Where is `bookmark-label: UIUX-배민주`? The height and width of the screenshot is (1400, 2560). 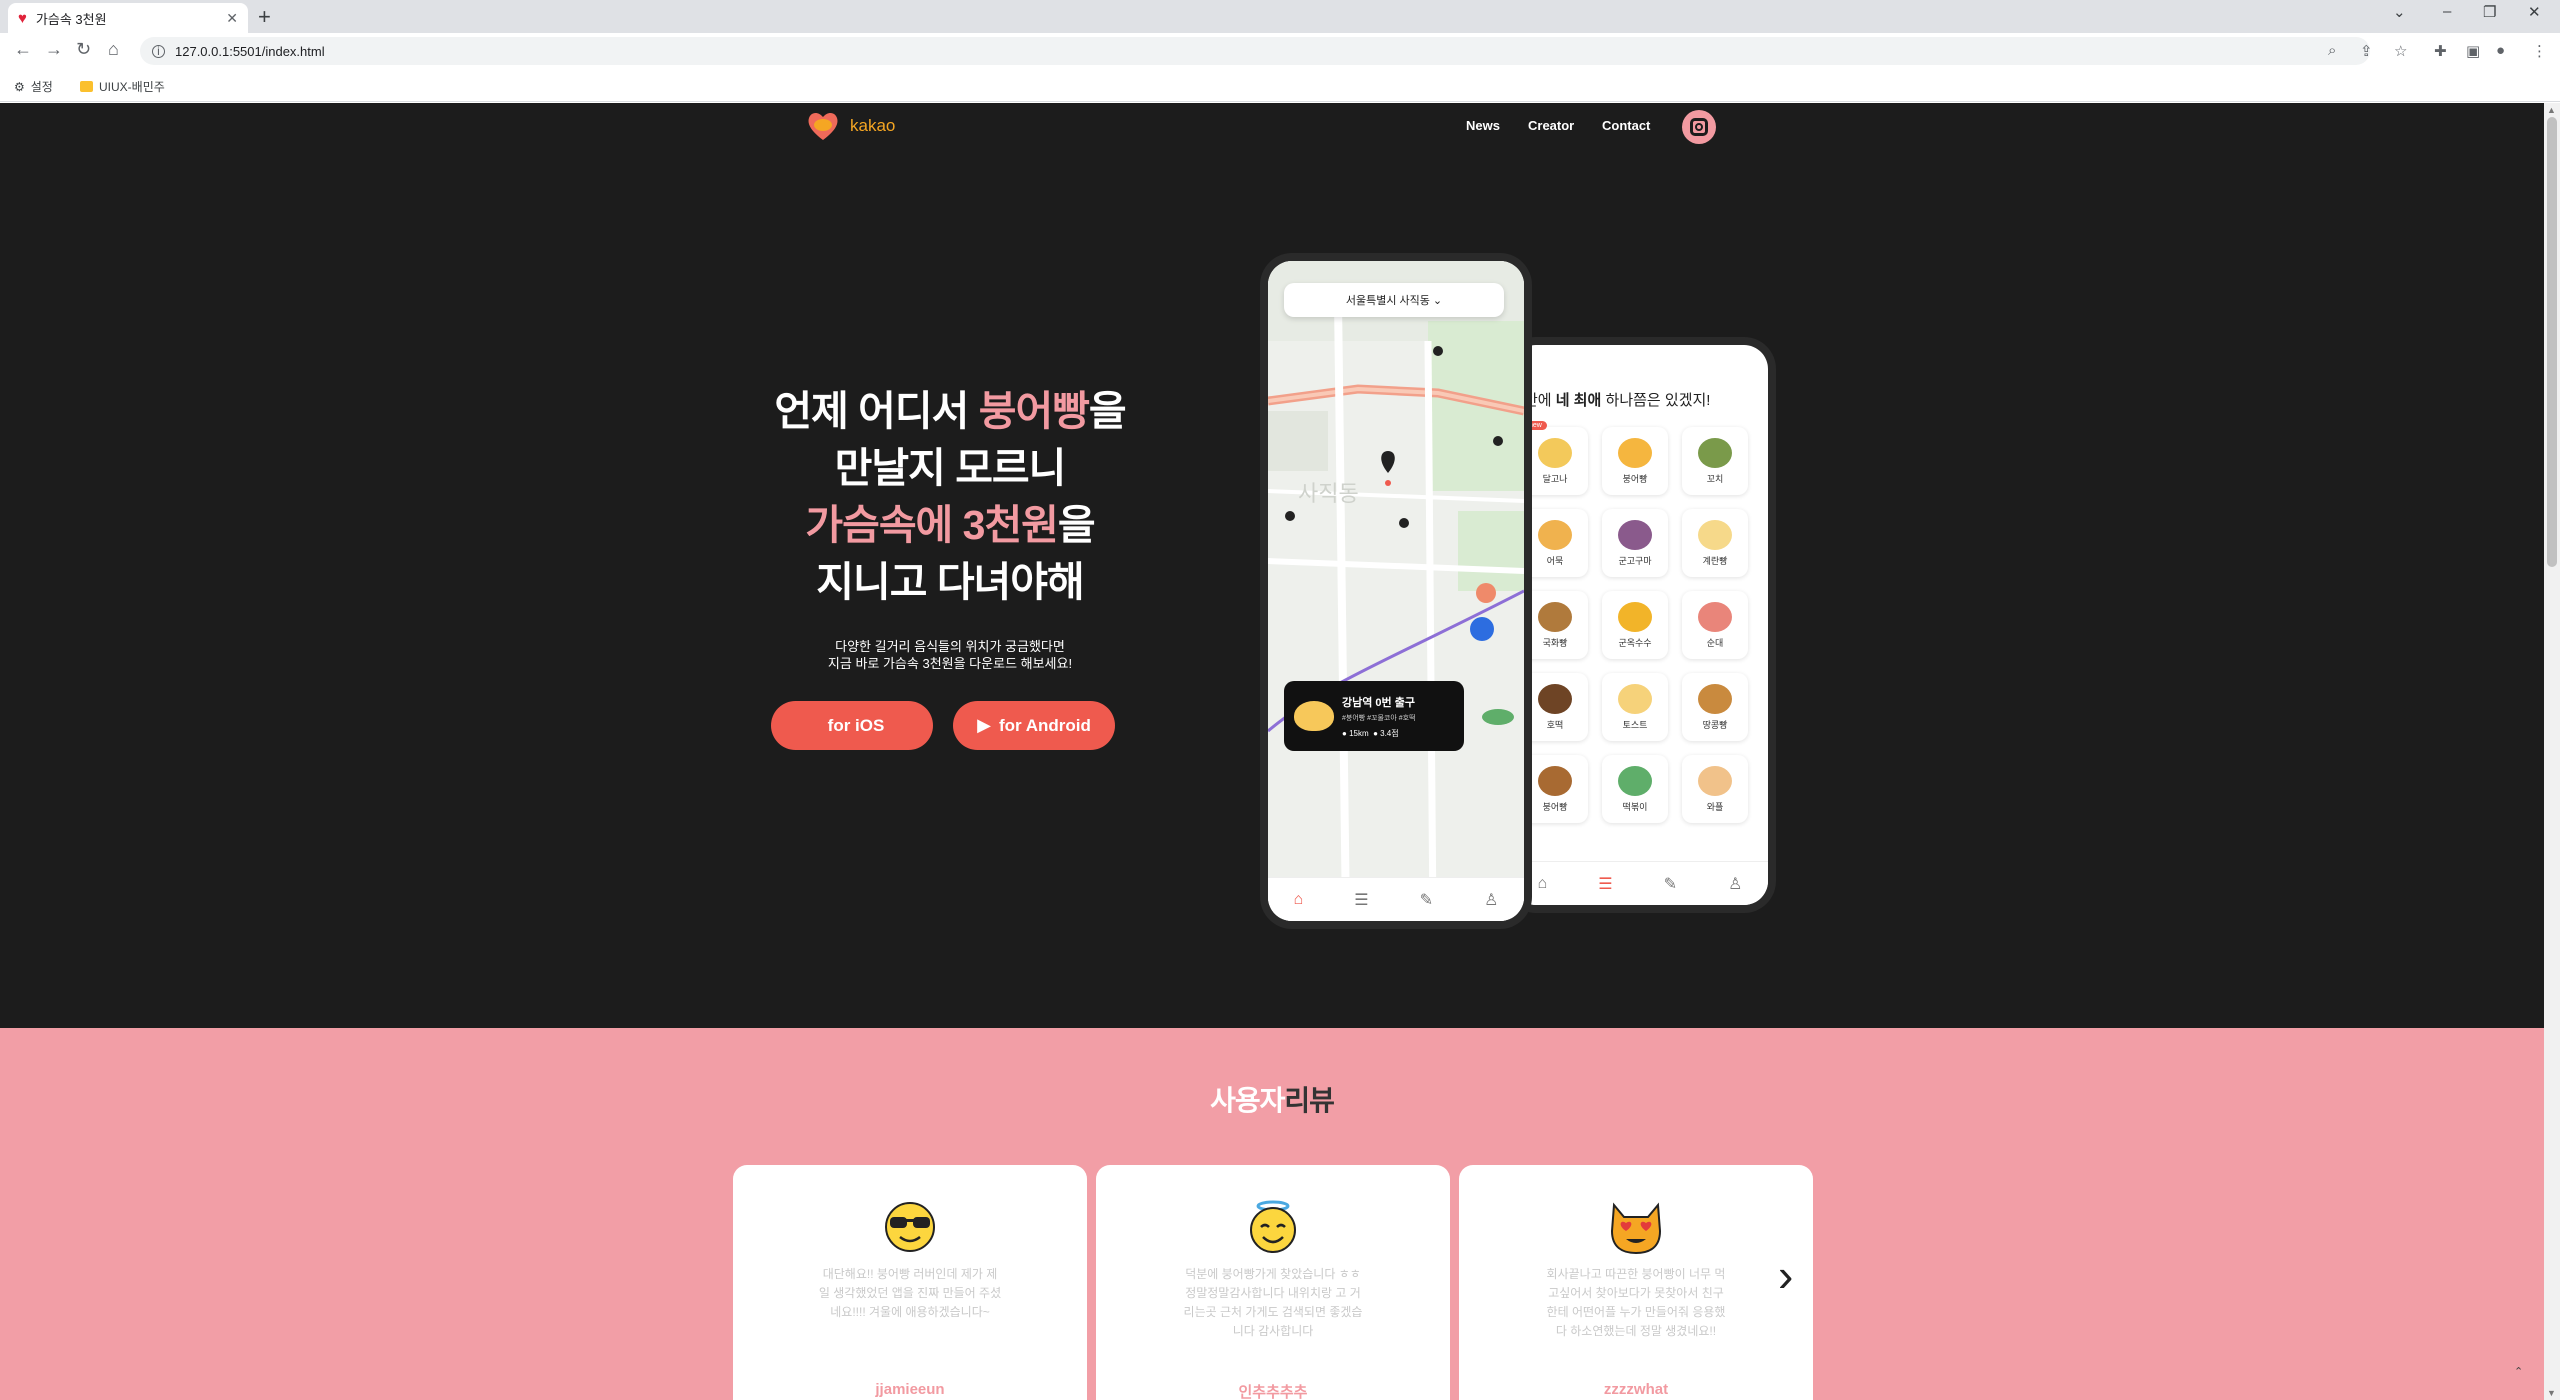 bookmark-label: UIUX-배민주 is located at coordinates (132, 87).